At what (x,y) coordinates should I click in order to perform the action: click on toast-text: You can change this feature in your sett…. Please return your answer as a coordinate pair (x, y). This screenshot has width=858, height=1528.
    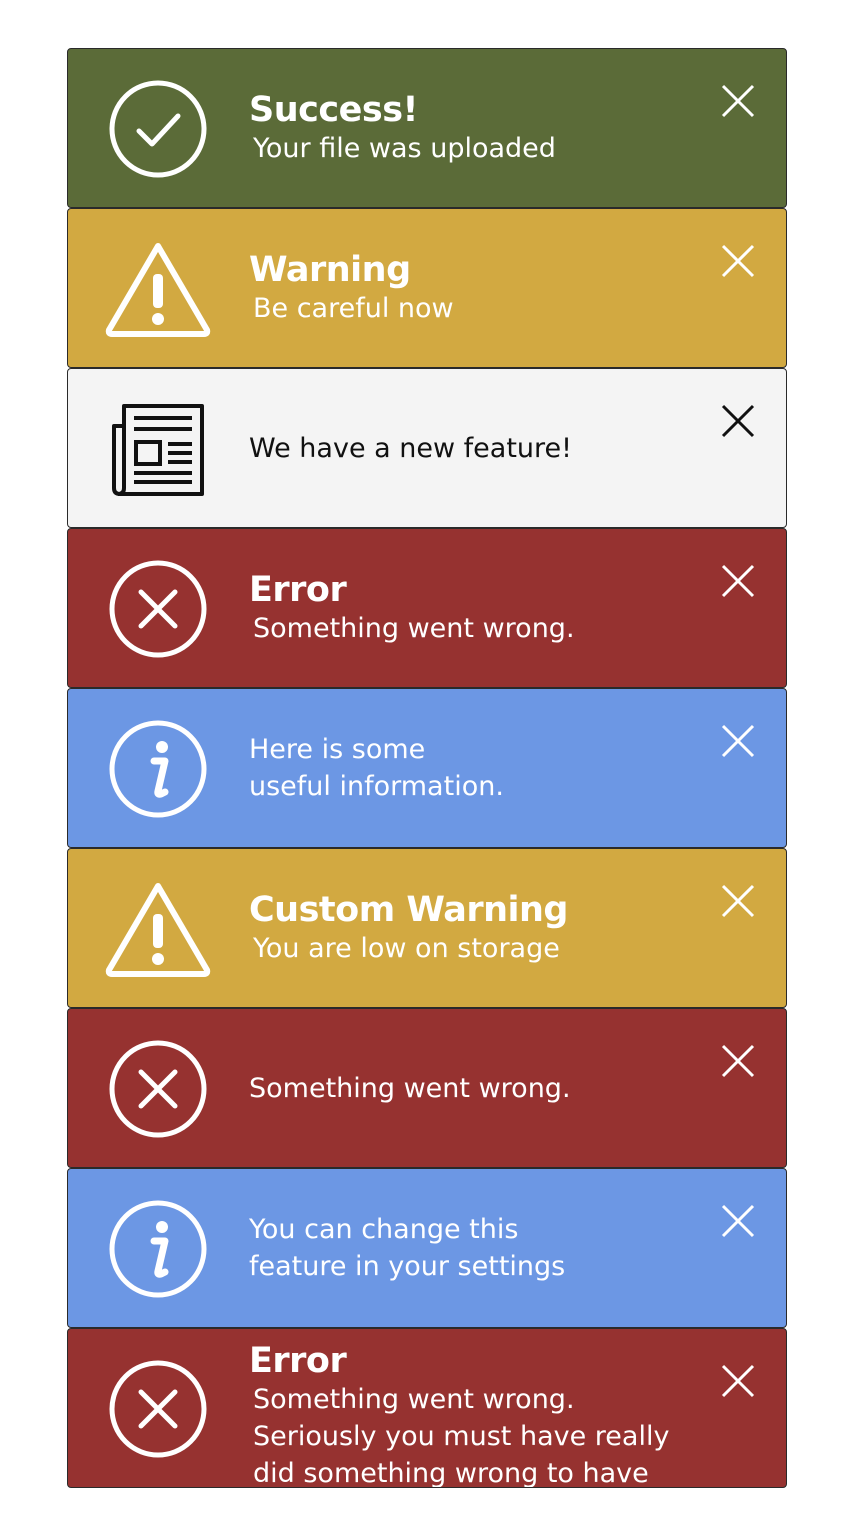
    Looking at the image, I should click on (469, 1248).